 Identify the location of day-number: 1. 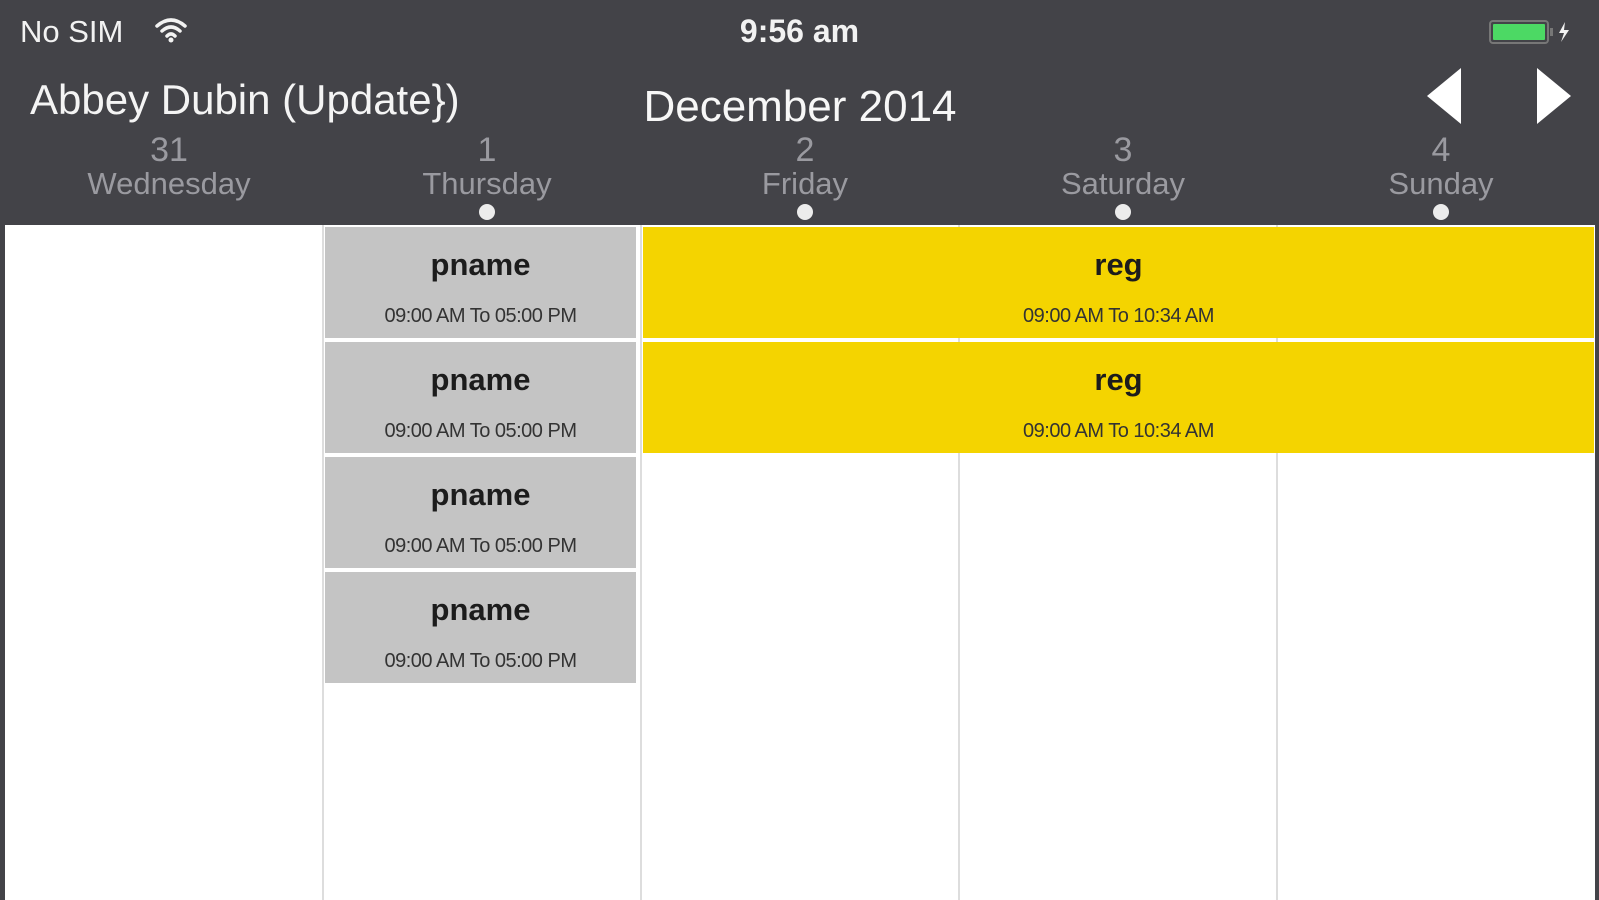
(487, 150).